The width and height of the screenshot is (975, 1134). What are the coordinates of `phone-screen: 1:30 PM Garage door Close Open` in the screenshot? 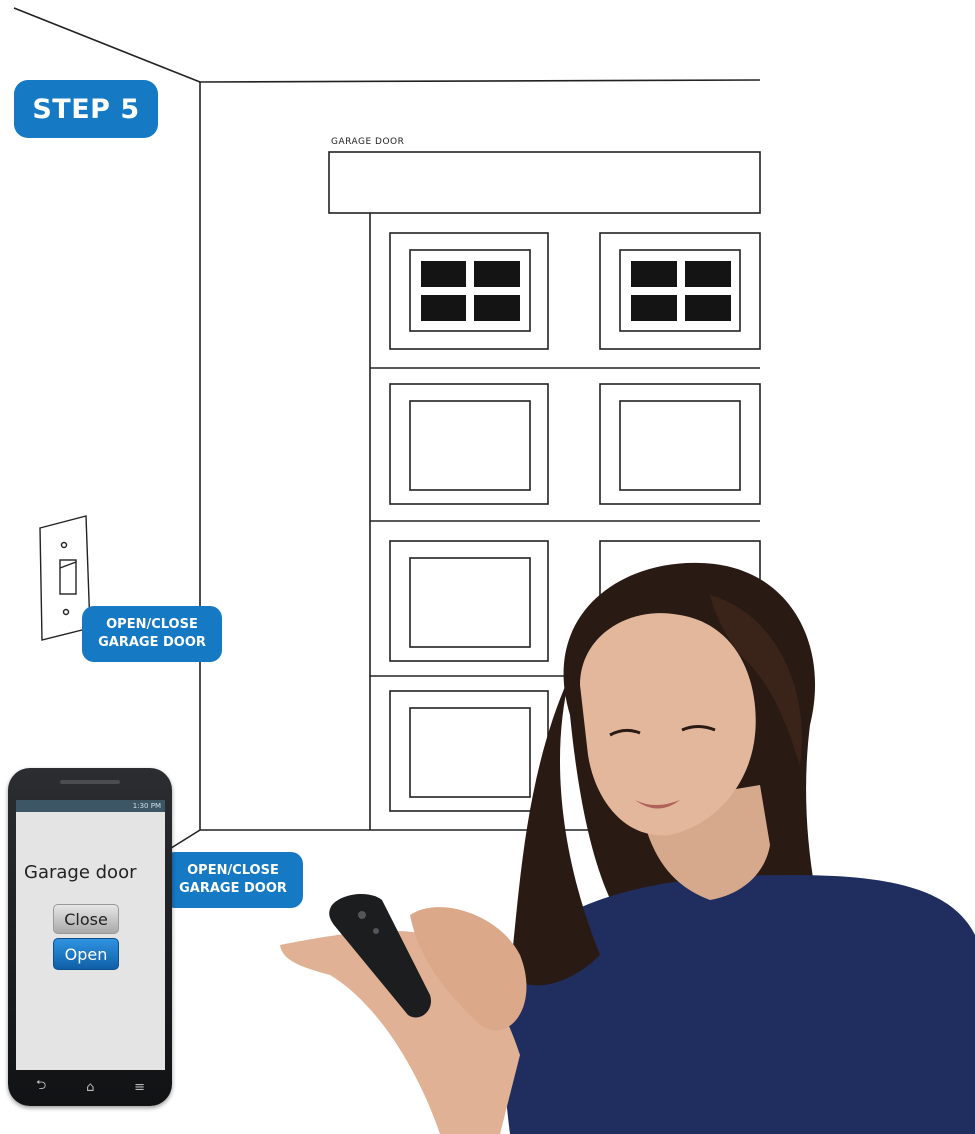 It's located at (90, 935).